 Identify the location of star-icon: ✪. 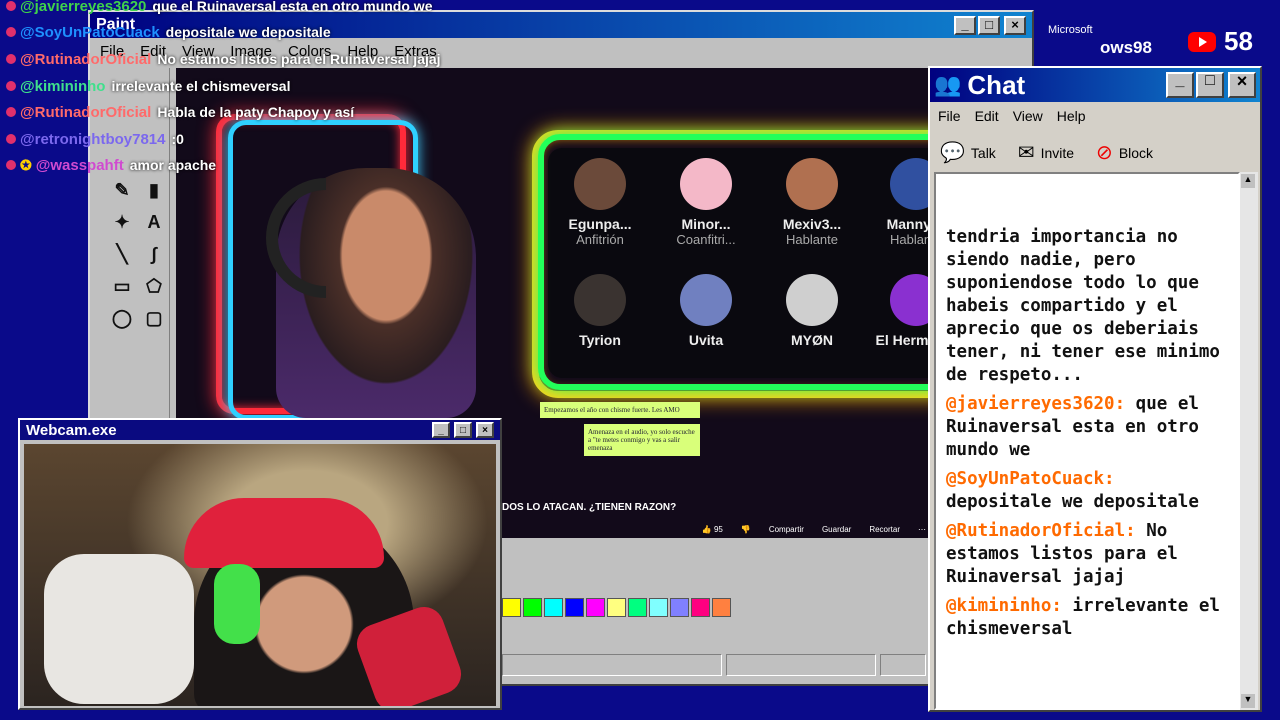
(26, 164).